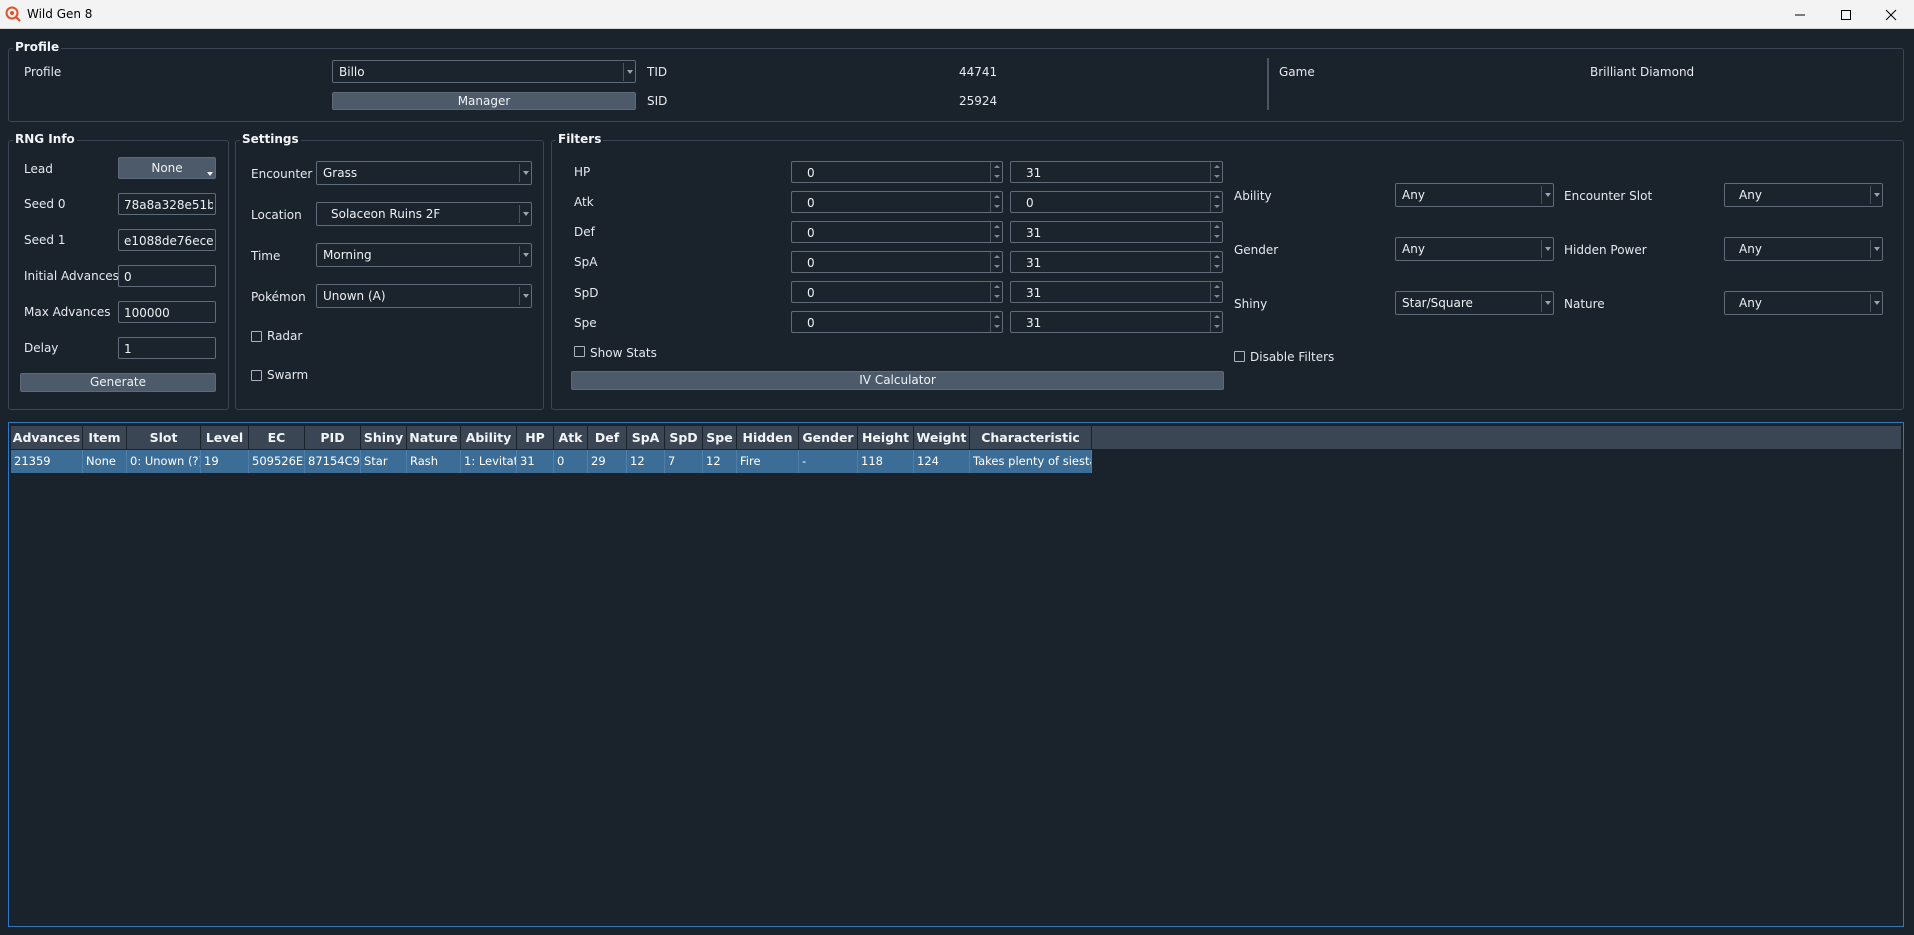 The height and width of the screenshot is (935, 1914). What do you see at coordinates (424, 255) in the screenshot?
I see `time-select: Morning` at bounding box center [424, 255].